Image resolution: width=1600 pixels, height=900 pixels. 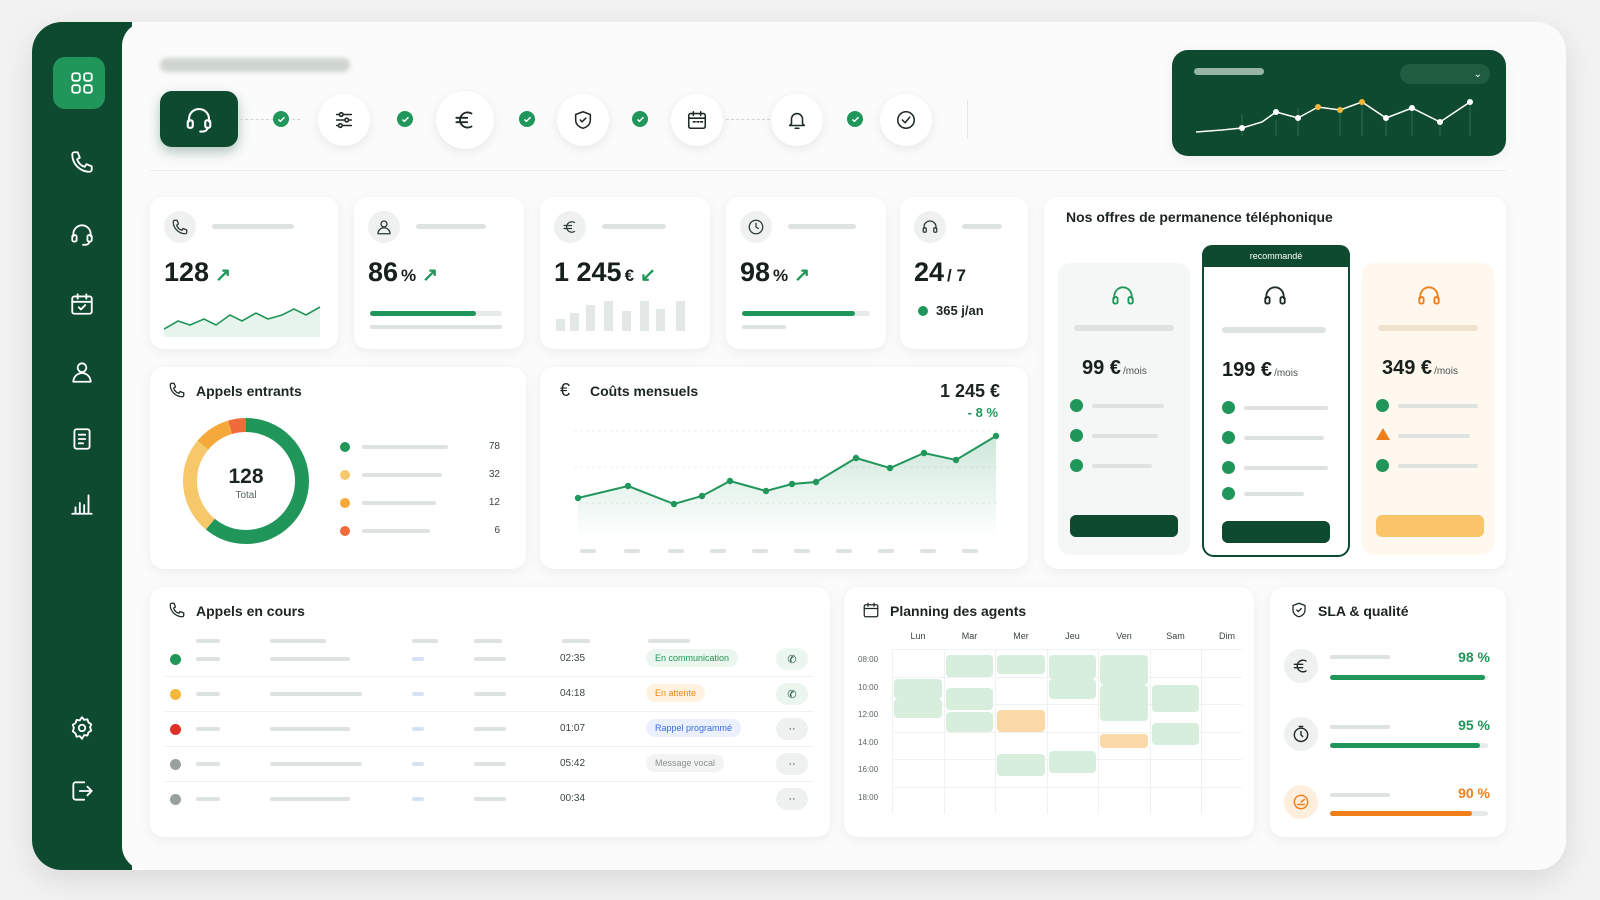 What do you see at coordinates (1175, 636) in the screenshot?
I see `day-header: Sam` at bounding box center [1175, 636].